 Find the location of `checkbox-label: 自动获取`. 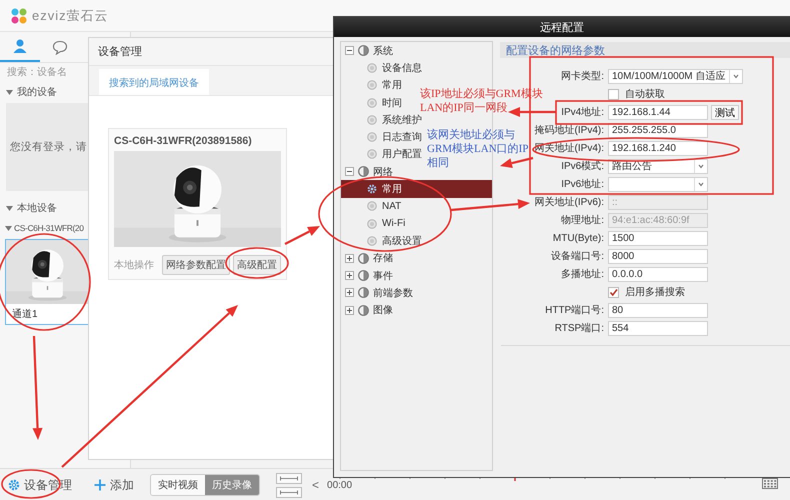

checkbox-label: 自动获取 is located at coordinates (636, 94).